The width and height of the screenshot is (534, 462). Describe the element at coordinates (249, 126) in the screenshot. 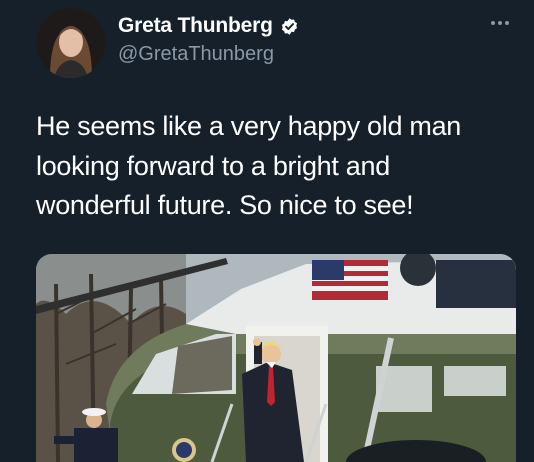

I see `tweet-text-line: He seems like a very happy old man` at that location.